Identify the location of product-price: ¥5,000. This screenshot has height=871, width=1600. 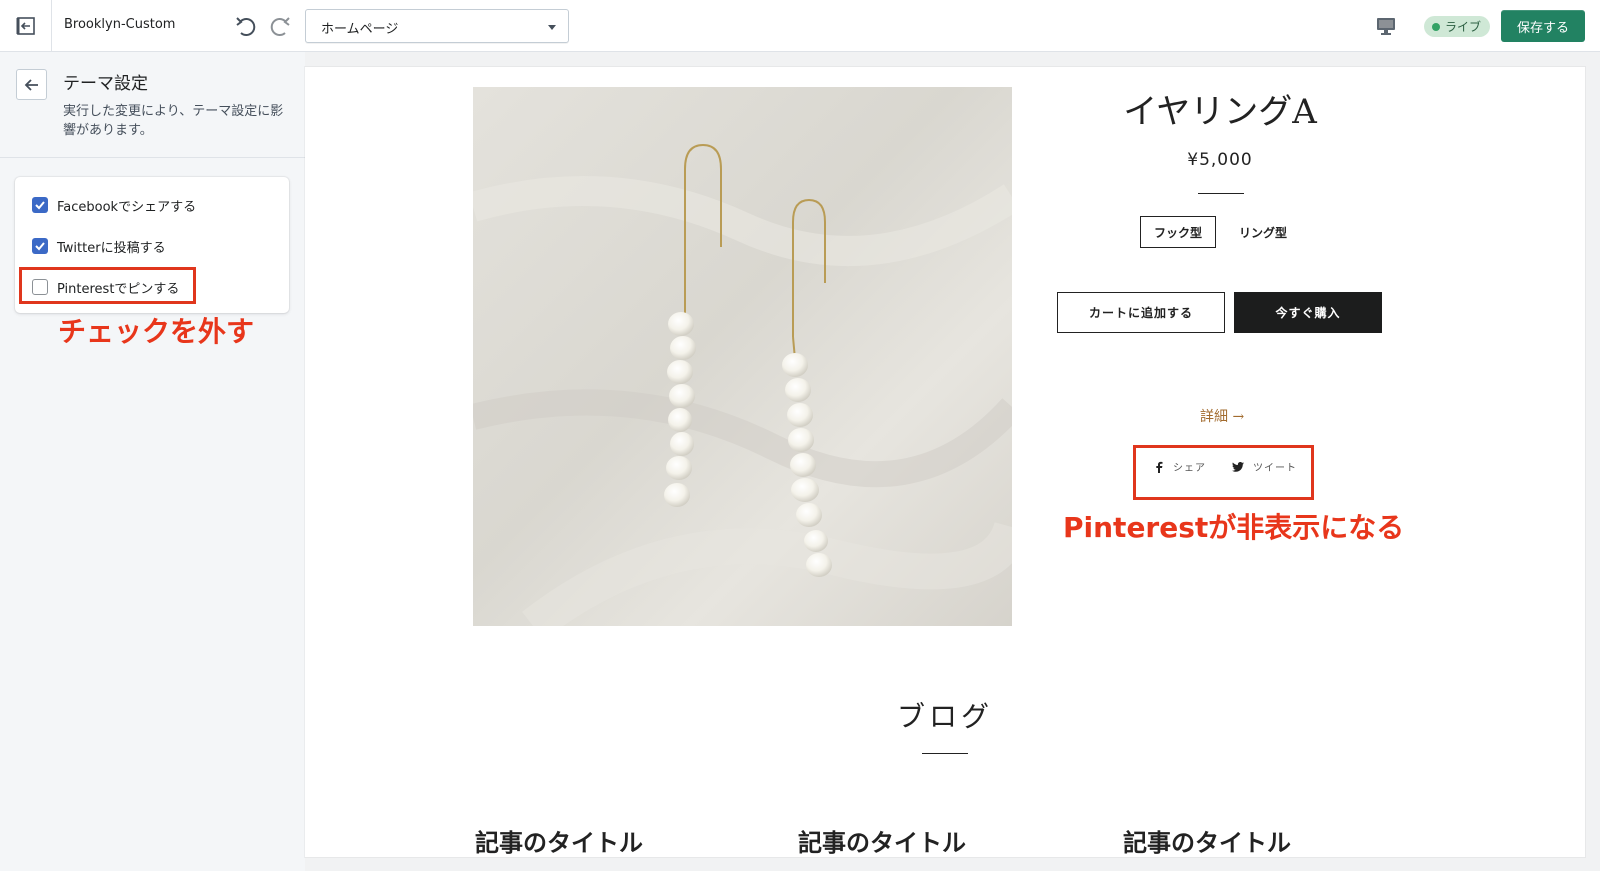
(1220, 160).